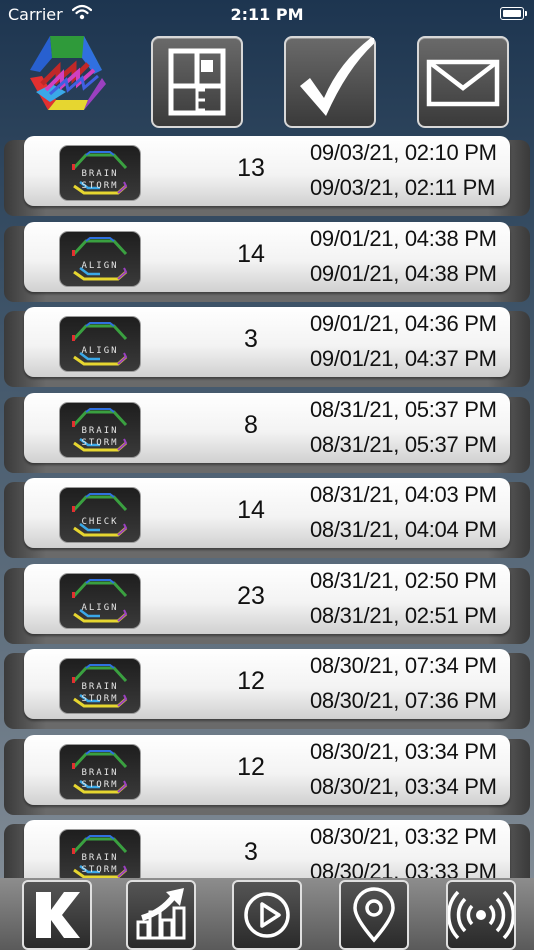 Image resolution: width=534 pixels, height=950 pixels. Describe the element at coordinates (337, 77) in the screenshot. I see `checkmark-icon` at that location.